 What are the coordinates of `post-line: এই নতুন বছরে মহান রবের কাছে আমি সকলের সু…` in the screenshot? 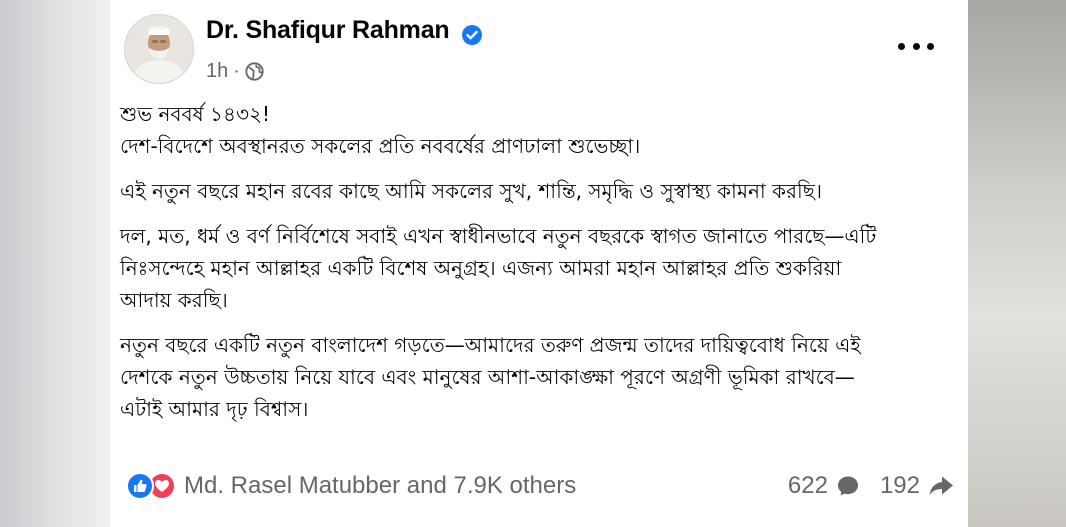 It's located at (471, 191).